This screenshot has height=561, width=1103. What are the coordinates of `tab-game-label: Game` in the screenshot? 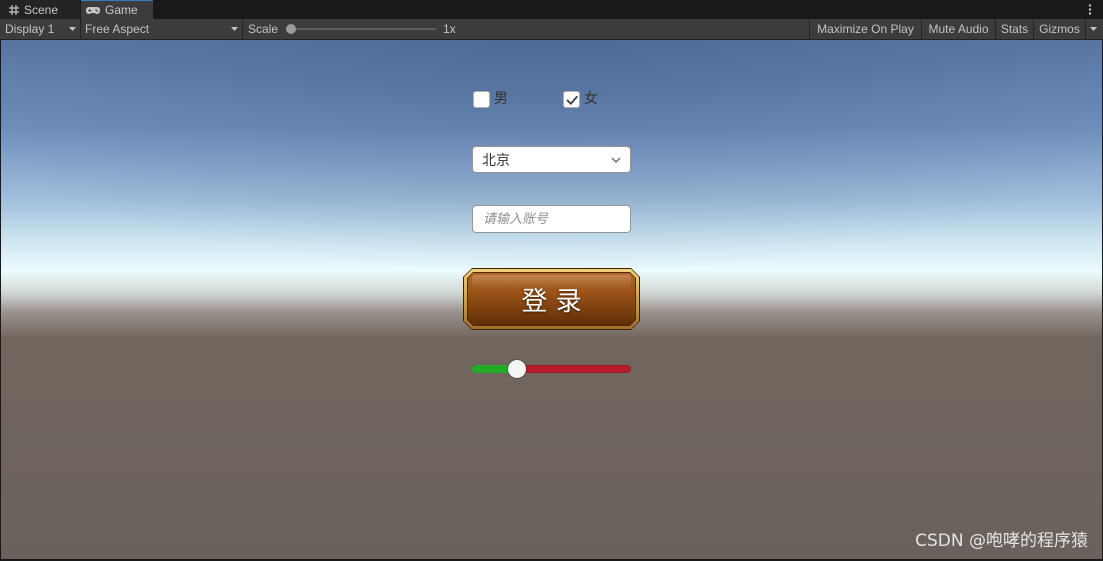 It's located at (121, 10).